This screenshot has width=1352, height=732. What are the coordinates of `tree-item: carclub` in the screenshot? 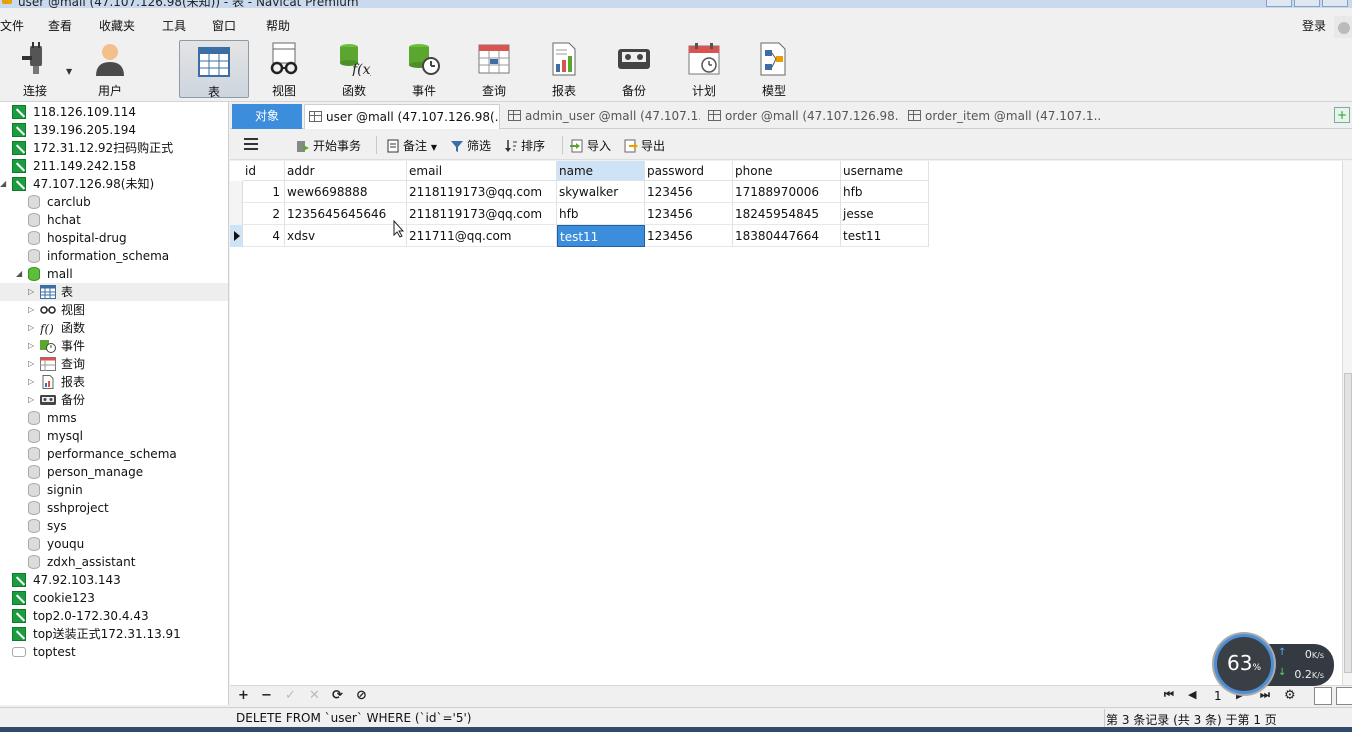 It's located at (114, 202).